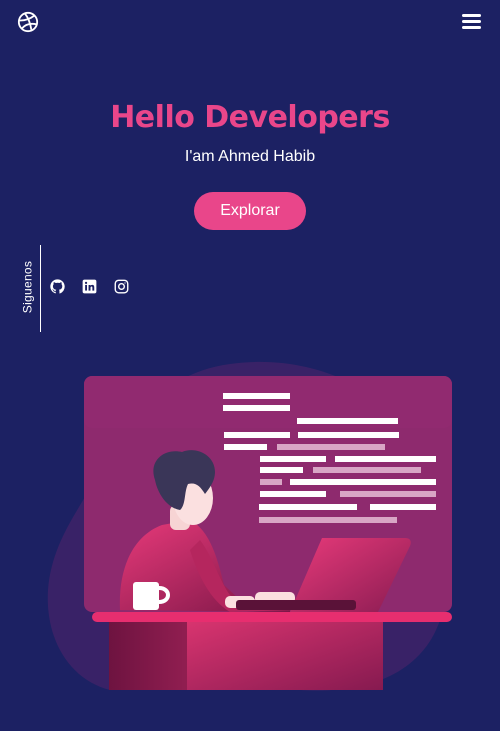 Image resolution: width=500 pixels, height=731 pixels. I want to click on instagram-icon, so click(121, 286).